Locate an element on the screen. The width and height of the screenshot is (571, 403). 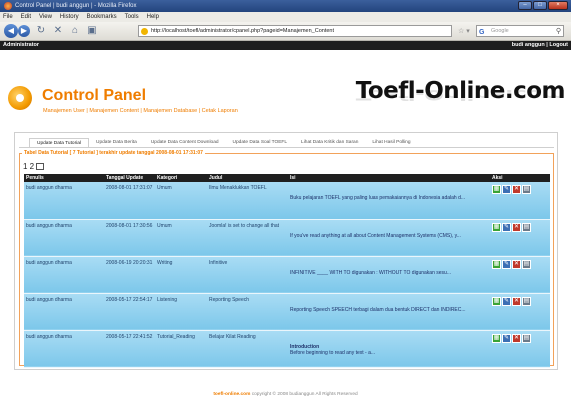
col-judul: Judul is located at coordinates (247, 178).